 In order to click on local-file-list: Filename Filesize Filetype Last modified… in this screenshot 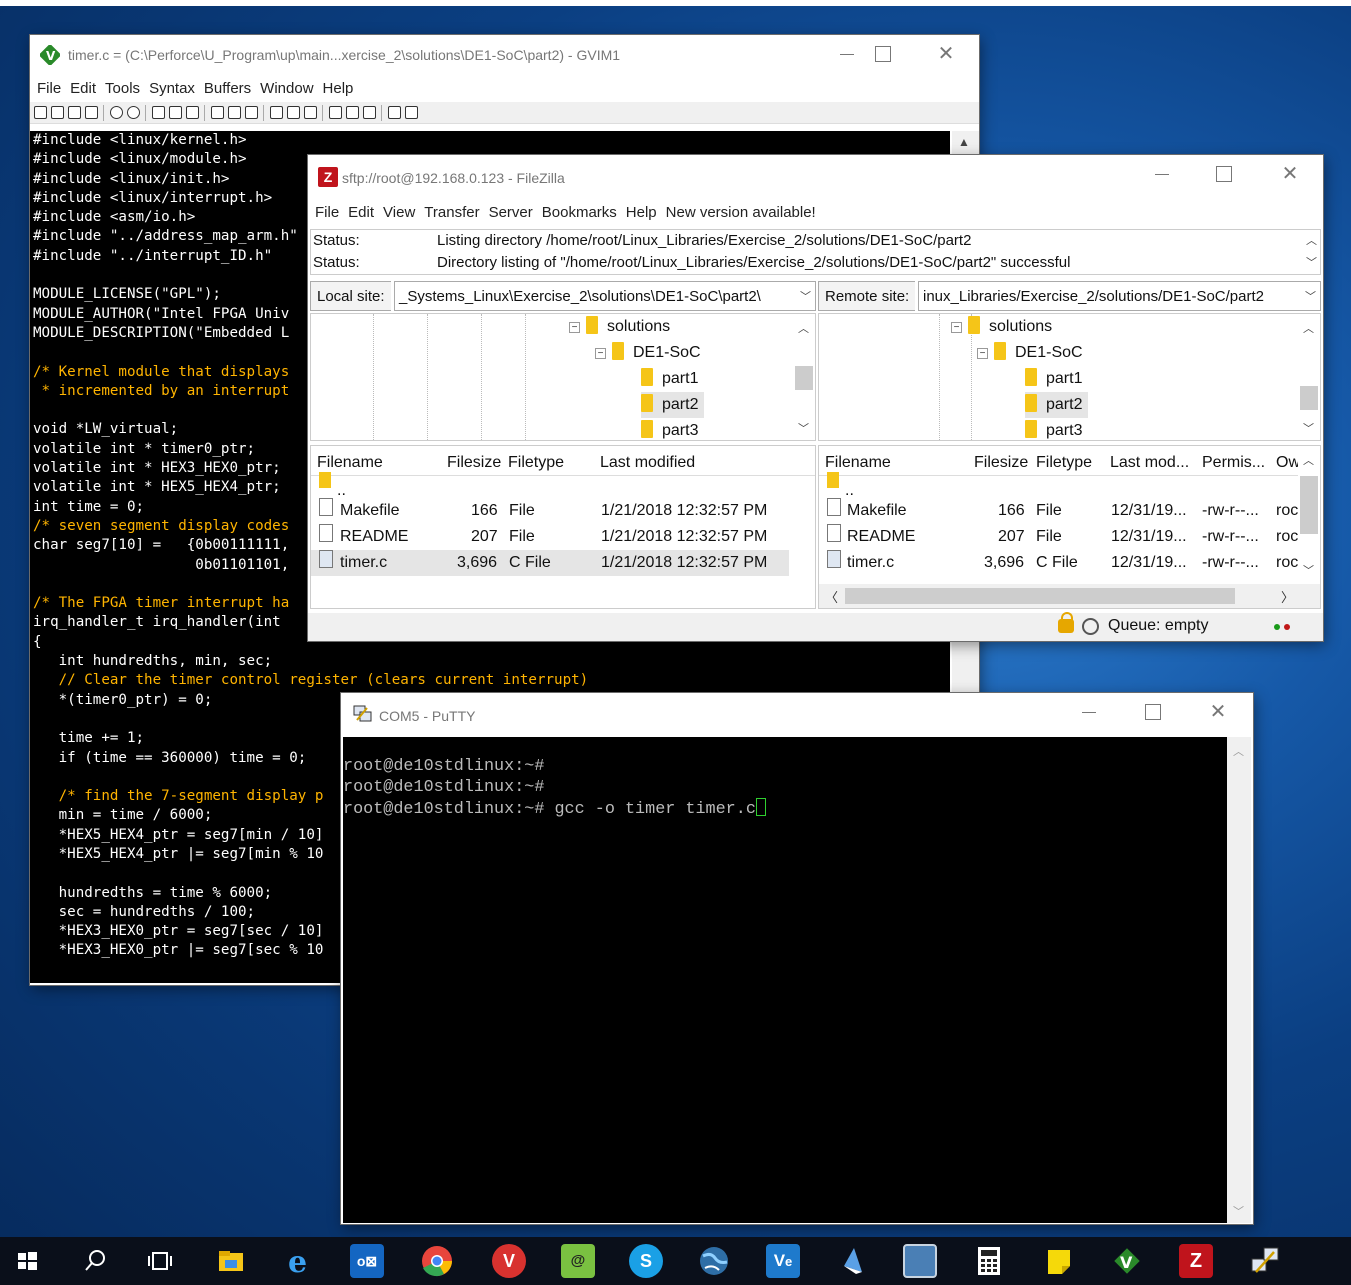, I will do `click(563, 527)`.